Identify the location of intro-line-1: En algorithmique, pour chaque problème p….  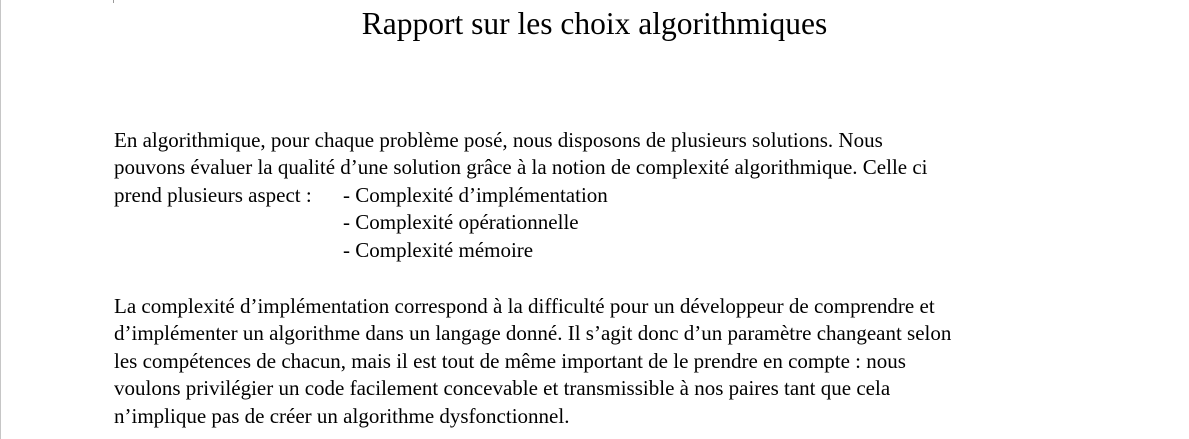
(498, 140).